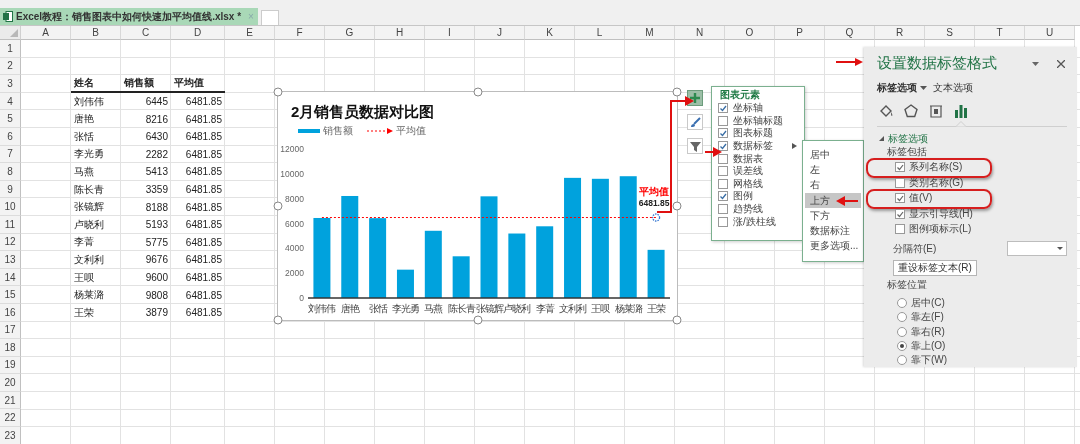 The image size is (1080, 444). Describe the element at coordinates (753, 133) in the screenshot. I see `menu-item: 图表标题` at that location.